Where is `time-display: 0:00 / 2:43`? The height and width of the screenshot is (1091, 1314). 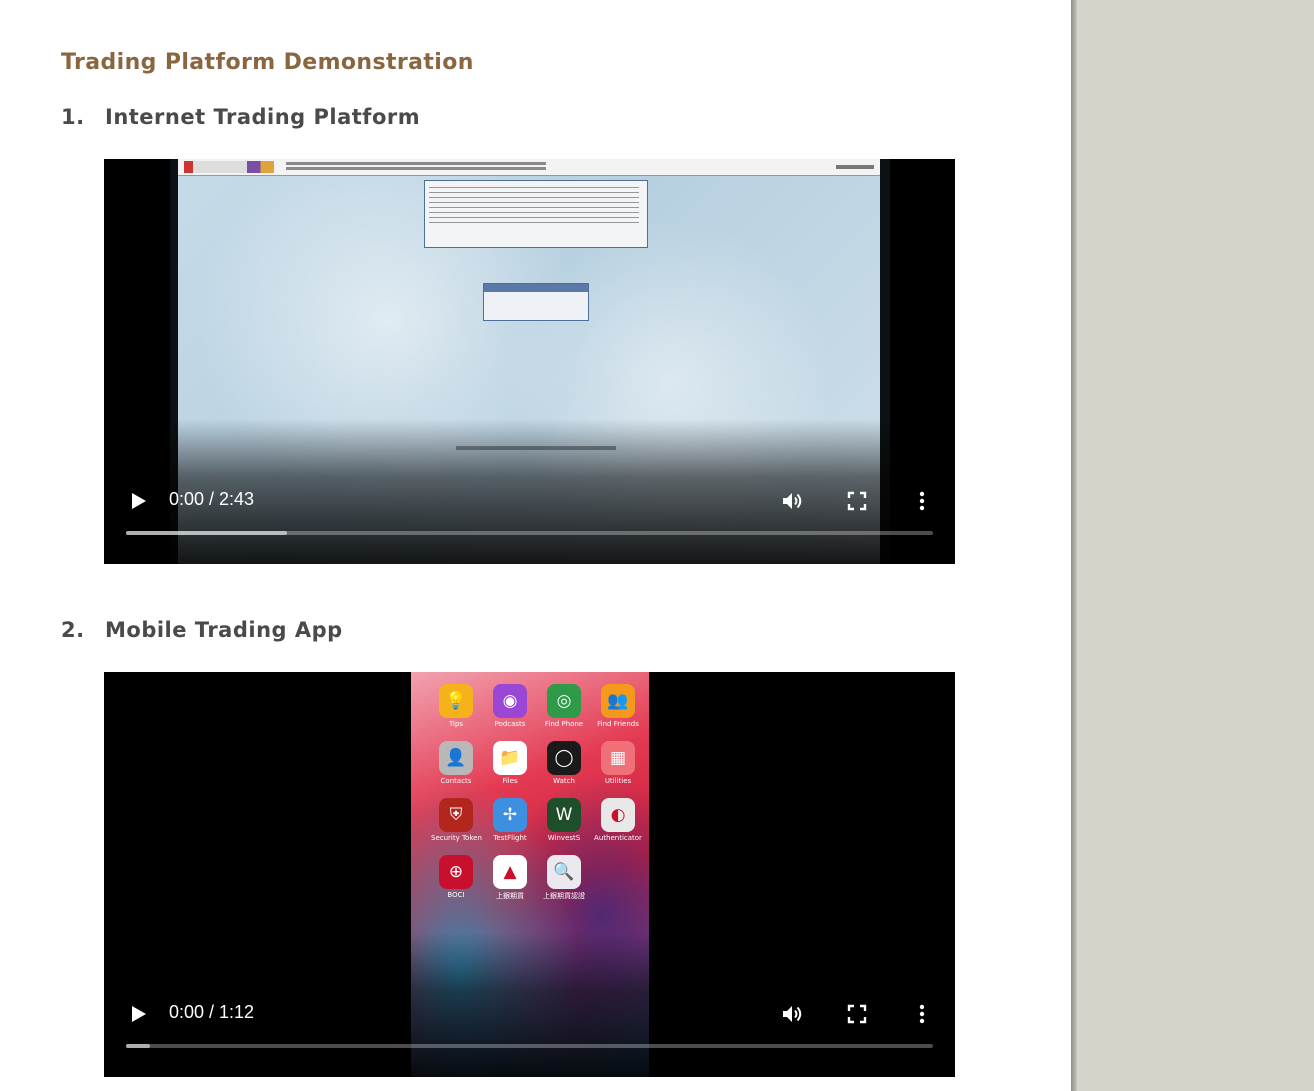 time-display: 0:00 / 2:43 is located at coordinates (212, 499).